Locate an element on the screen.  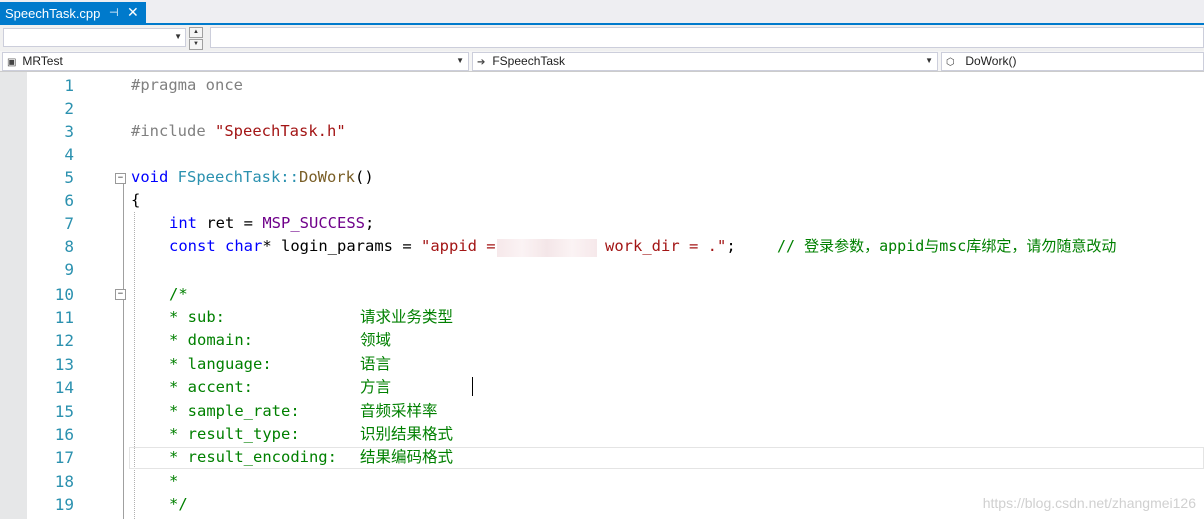
watermark: https://blog.csdn.net/zhangmei126 is located at coordinates (1089, 503).